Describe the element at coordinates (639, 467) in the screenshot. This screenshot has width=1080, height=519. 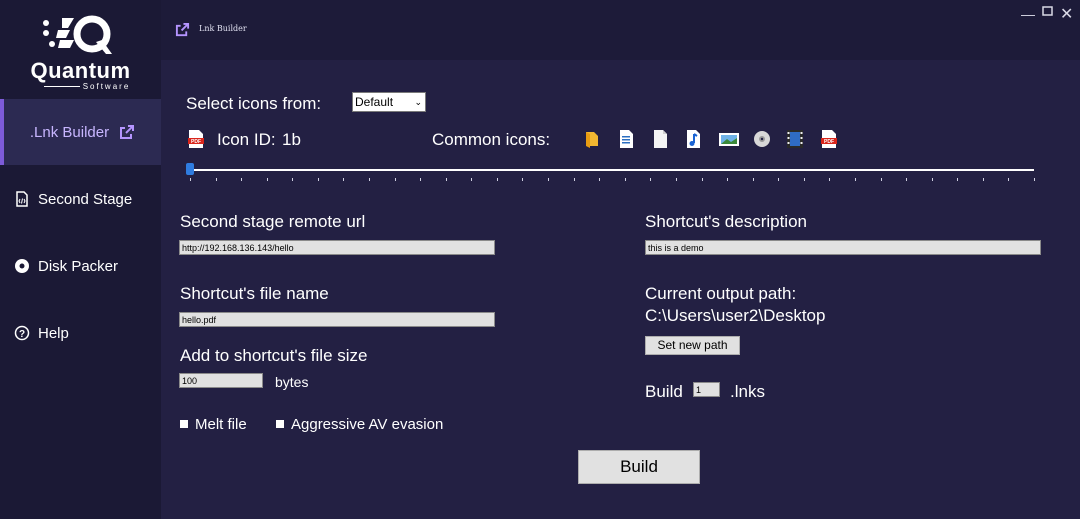
I see `build-button: Build` at that location.